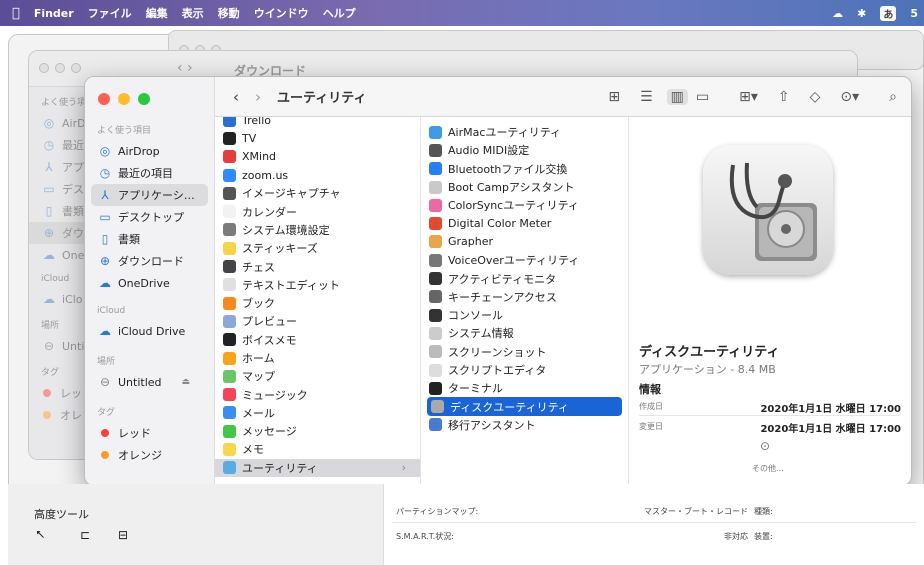  What do you see at coordinates (765, 446) in the screenshot?
I see `more-icon: ⊙` at bounding box center [765, 446].